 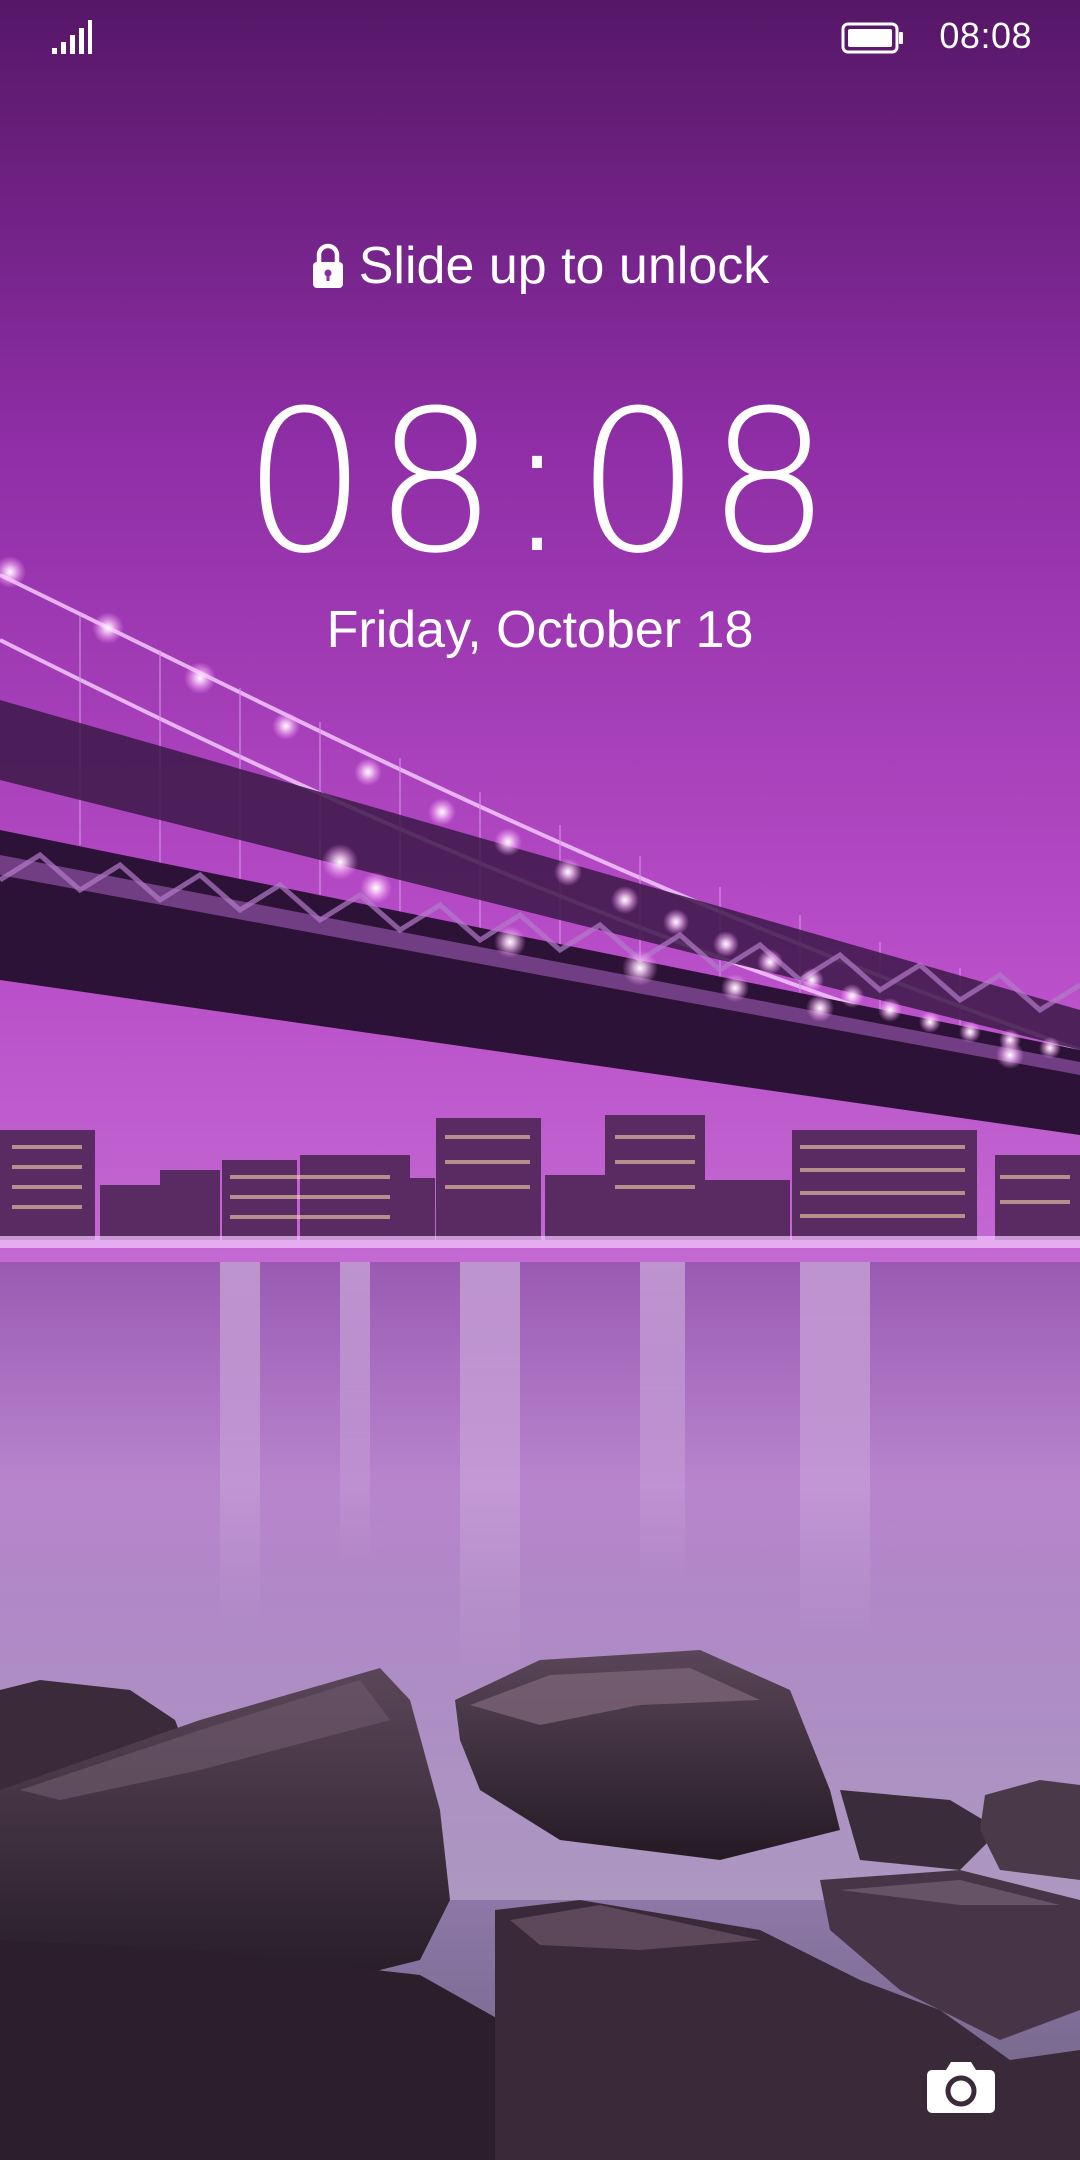 What do you see at coordinates (540, 483) in the screenshot?
I see `lock-screen-clock: 08:08` at bounding box center [540, 483].